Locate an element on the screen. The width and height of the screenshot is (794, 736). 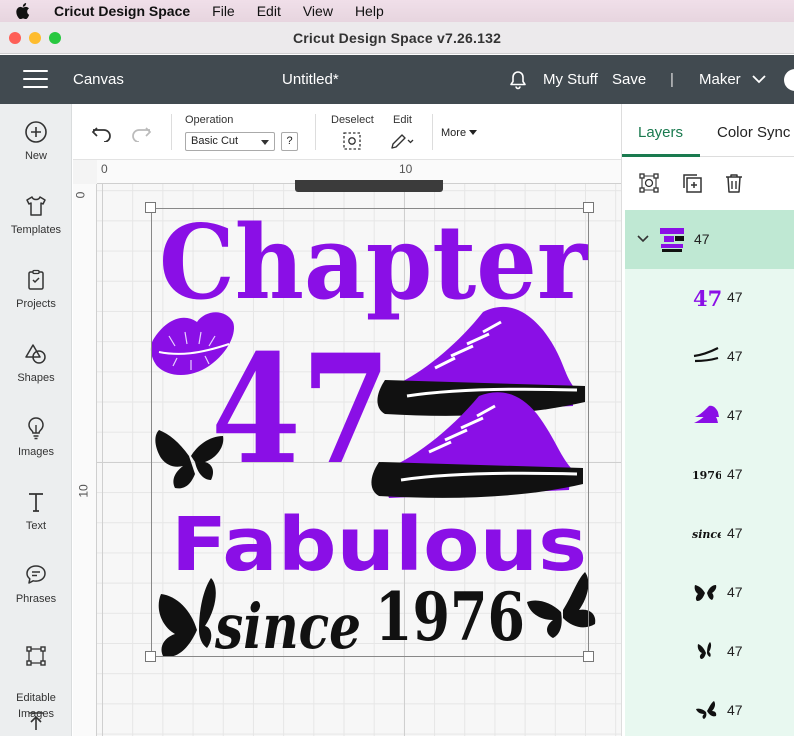
clipboard-icon is located at coordinates (36, 279).